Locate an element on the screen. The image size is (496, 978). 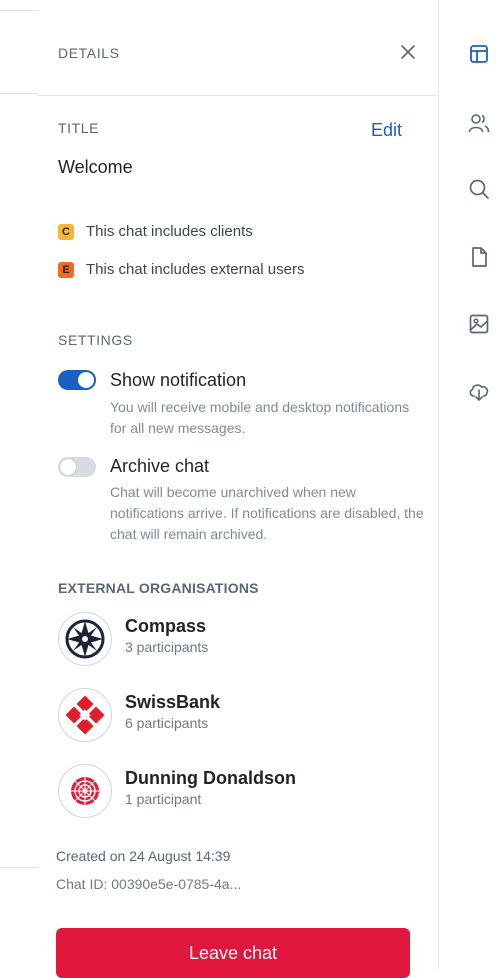
org-name: Compass is located at coordinates (166, 626).